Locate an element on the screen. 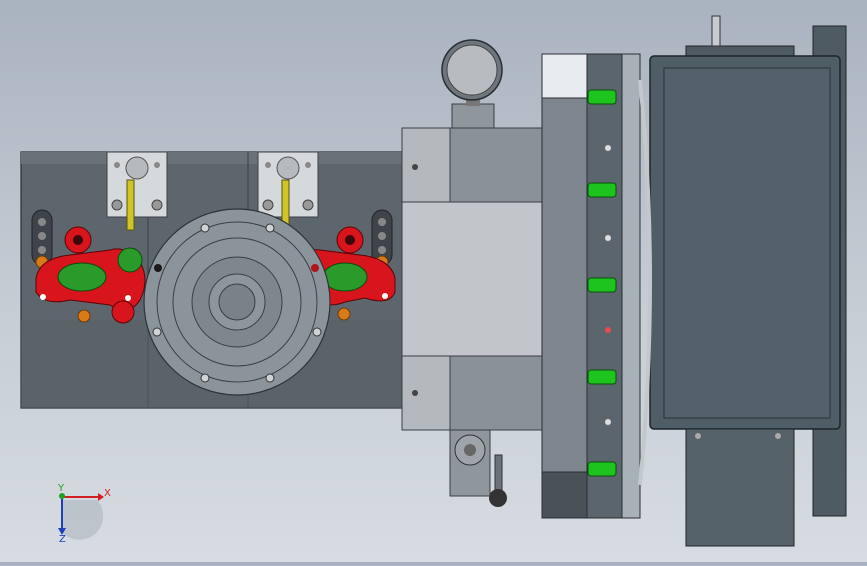  triad-z-label: Z is located at coordinates (62, 539).